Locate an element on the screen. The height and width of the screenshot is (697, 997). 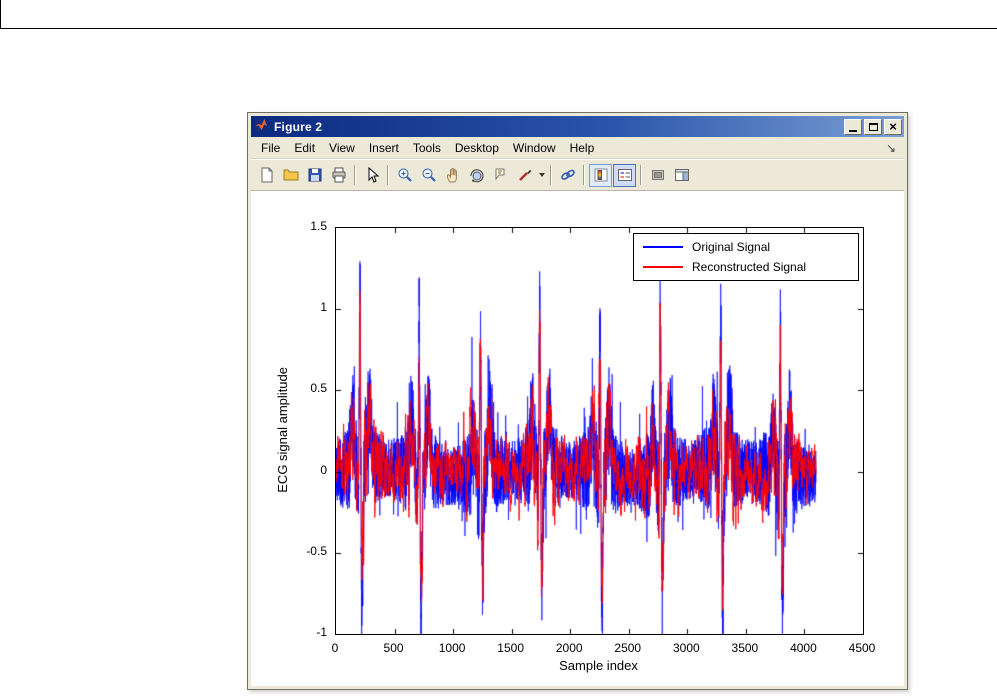
maximize-icon is located at coordinates (873, 126).